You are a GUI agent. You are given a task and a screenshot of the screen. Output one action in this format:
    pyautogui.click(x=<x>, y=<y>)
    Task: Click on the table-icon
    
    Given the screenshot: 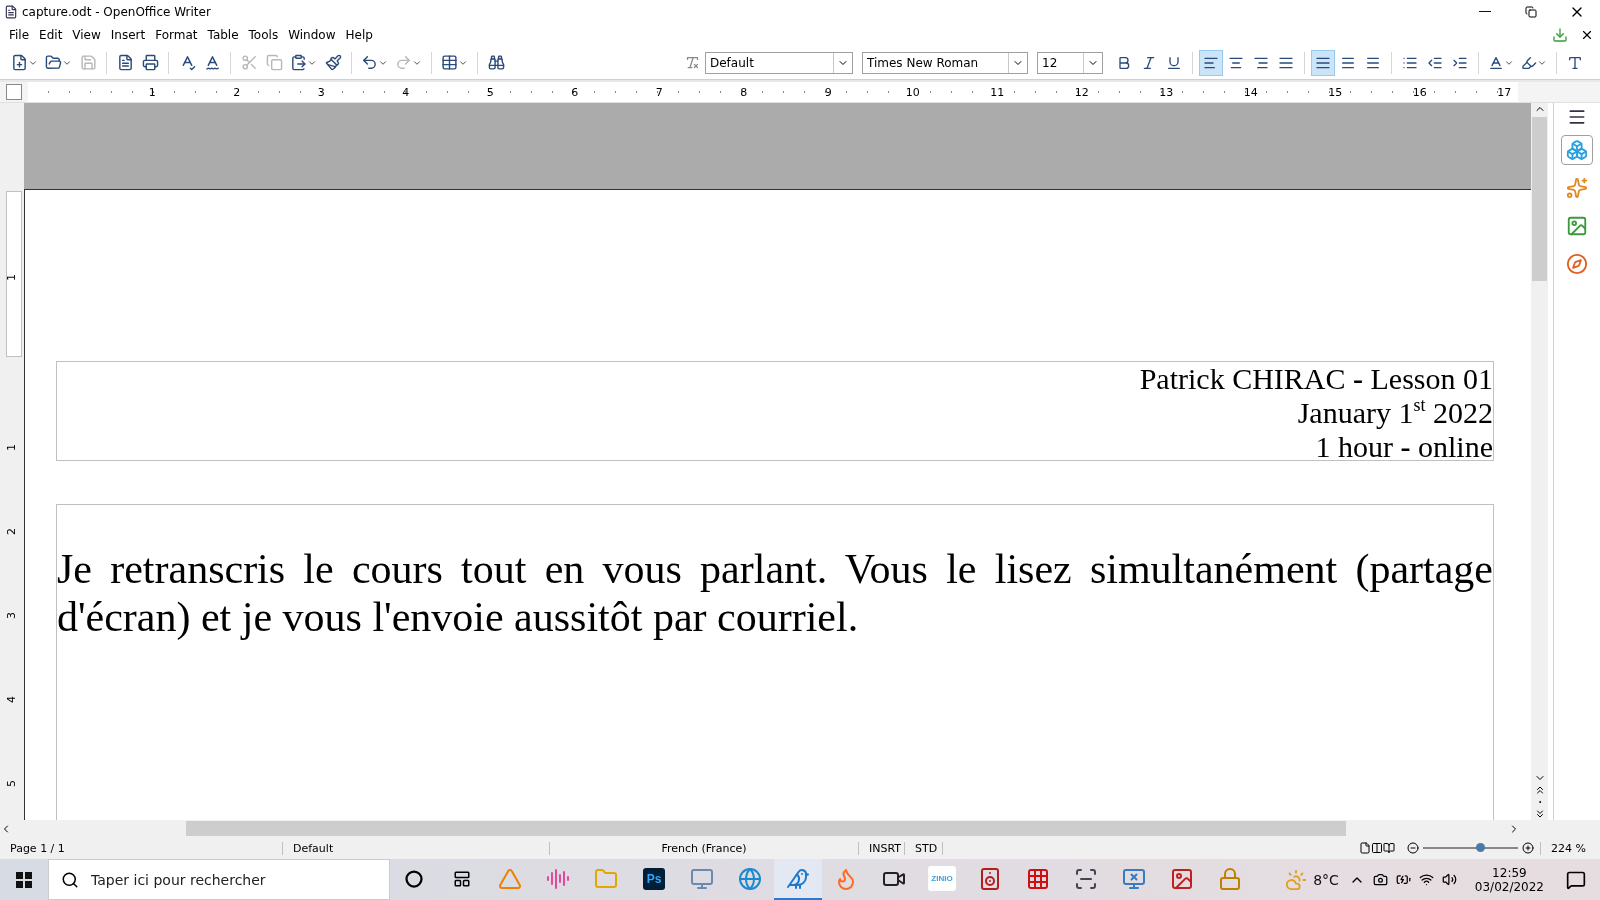 What is the action you would take?
    pyautogui.click(x=449, y=62)
    